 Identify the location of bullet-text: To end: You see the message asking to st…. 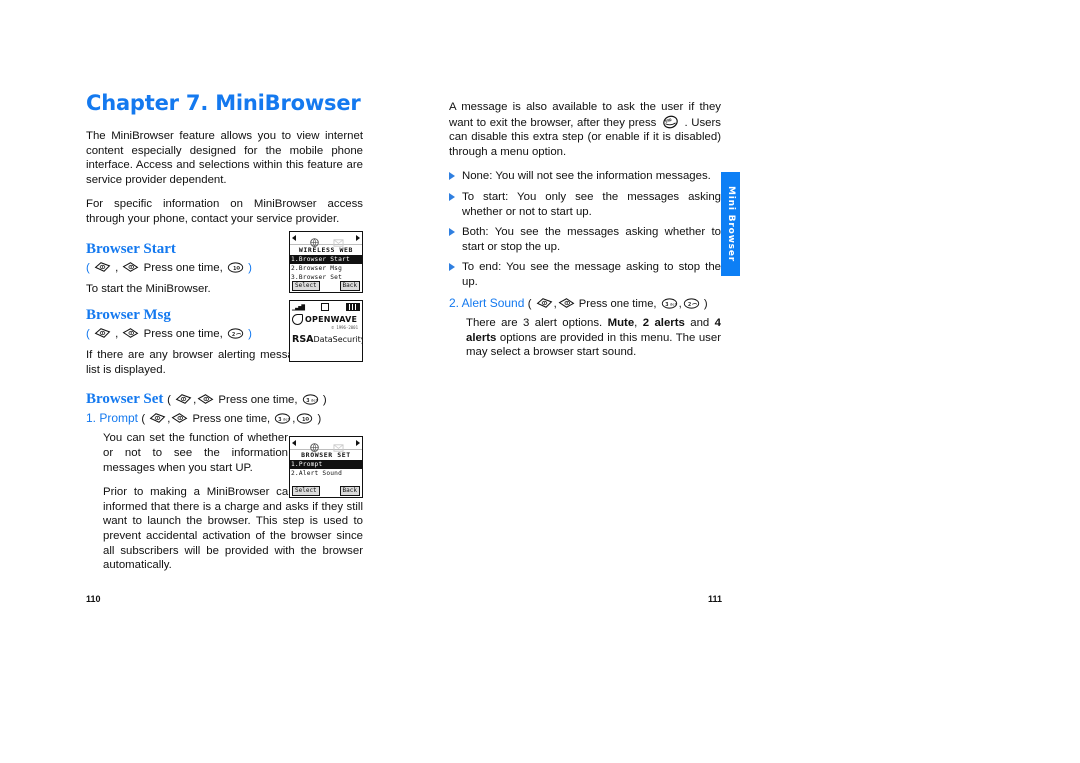
(591, 274).